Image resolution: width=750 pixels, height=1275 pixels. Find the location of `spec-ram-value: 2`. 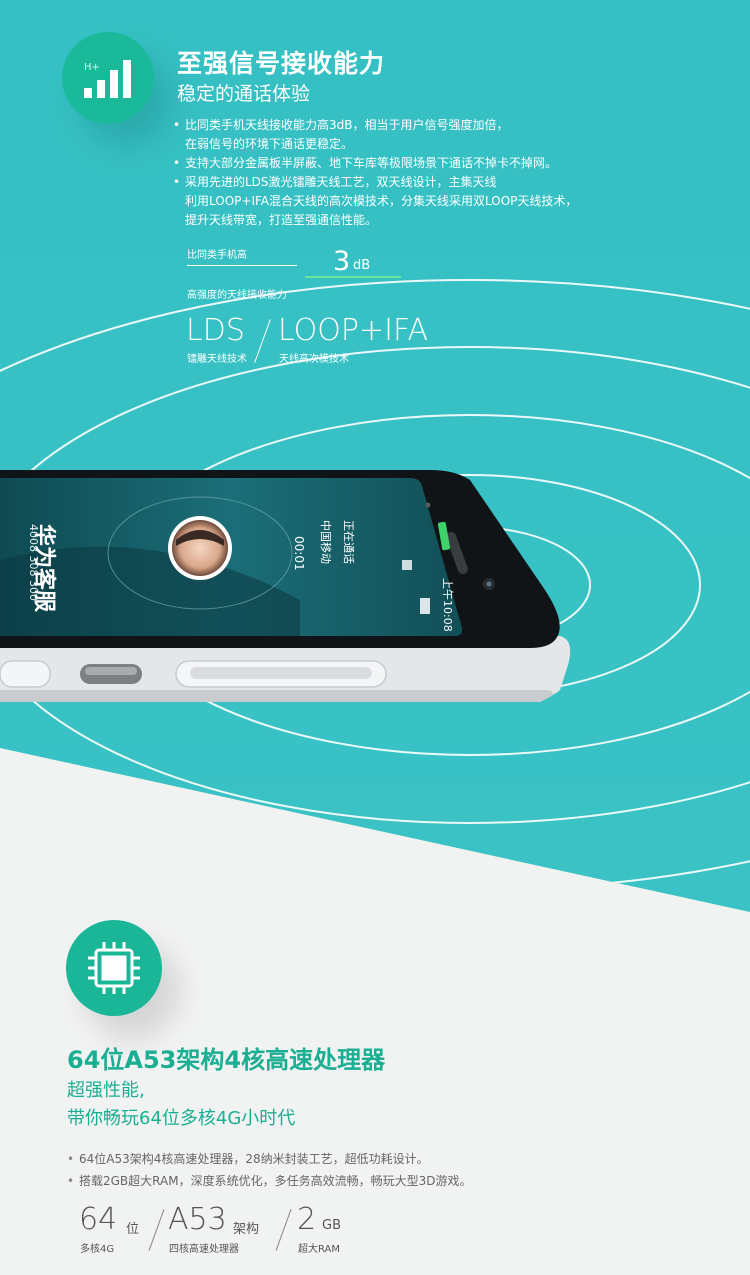

spec-ram-value: 2 is located at coordinates (307, 1219).